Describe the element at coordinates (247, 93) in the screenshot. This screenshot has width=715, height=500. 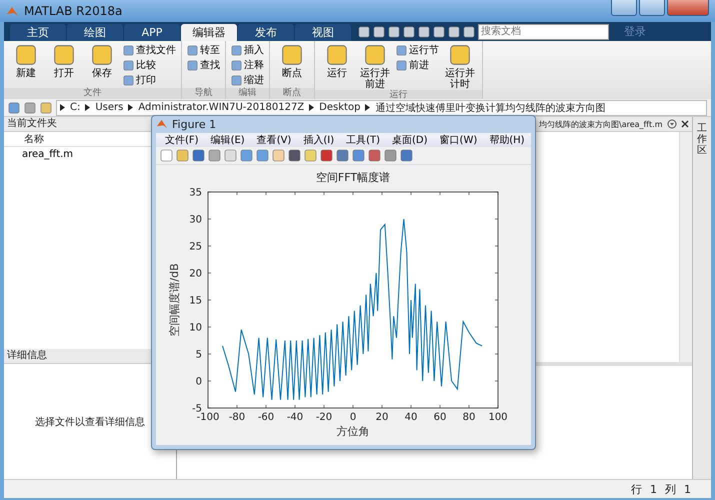
I see `group-label: 编辑` at that location.